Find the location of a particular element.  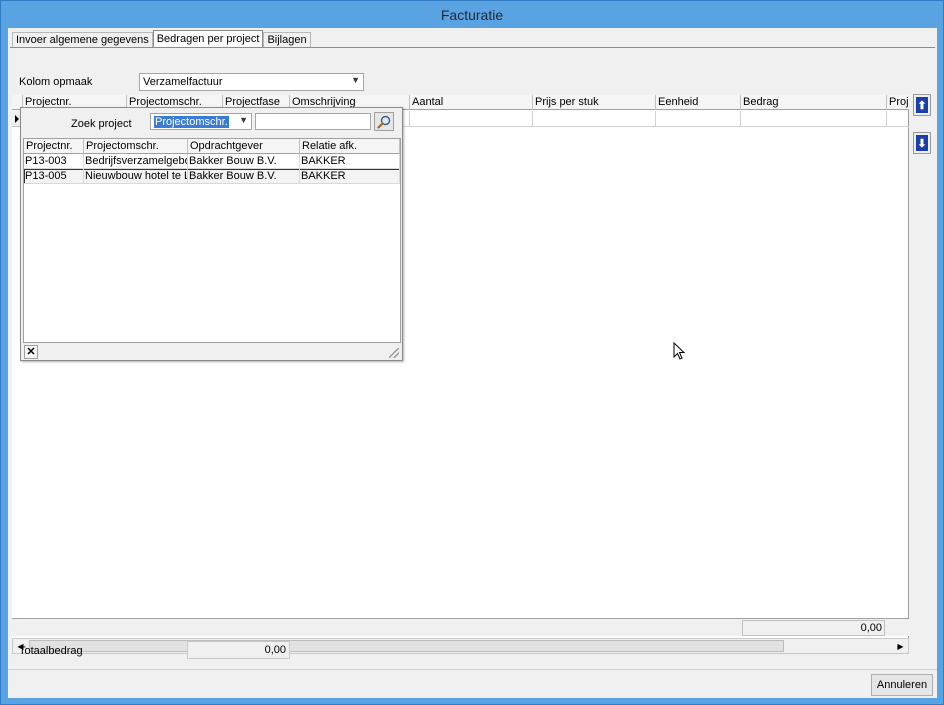

column-header-eenheid: Eenheid is located at coordinates (697, 102).